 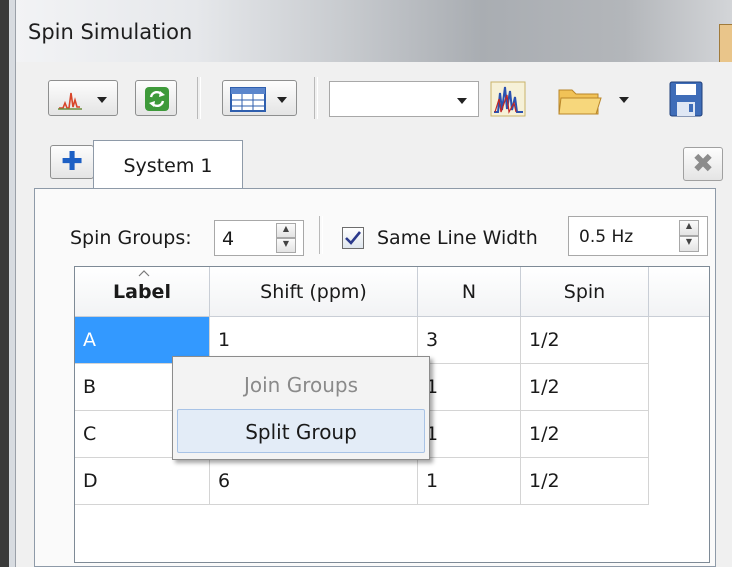 What do you see at coordinates (593, 102) in the screenshot?
I see `folder-icon` at bounding box center [593, 102].